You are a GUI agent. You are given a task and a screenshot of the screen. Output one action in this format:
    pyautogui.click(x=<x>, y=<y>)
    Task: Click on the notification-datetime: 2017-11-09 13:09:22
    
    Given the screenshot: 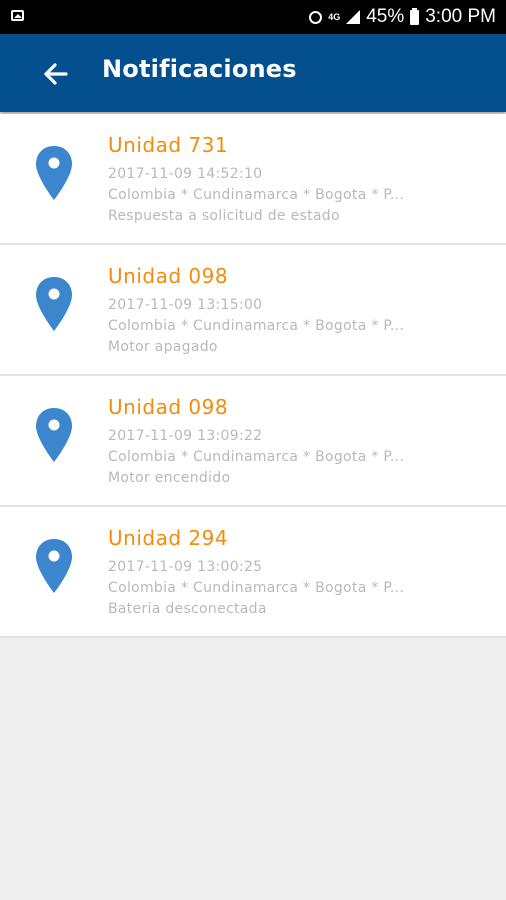 What is the action you would take?
    pyautogui.click(x=185, y=436)
    